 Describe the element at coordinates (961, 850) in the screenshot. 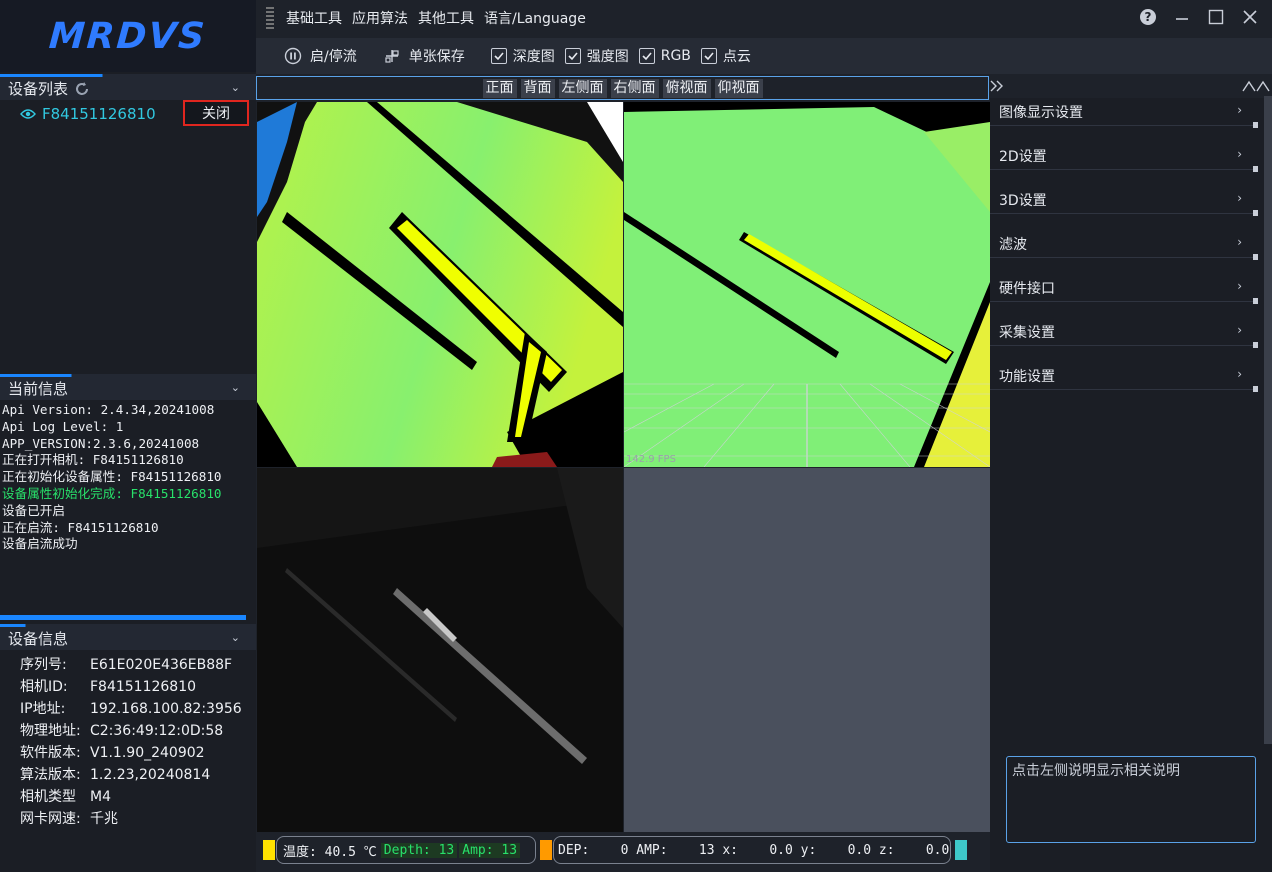

I see `status-indicator-cyan` at that location.